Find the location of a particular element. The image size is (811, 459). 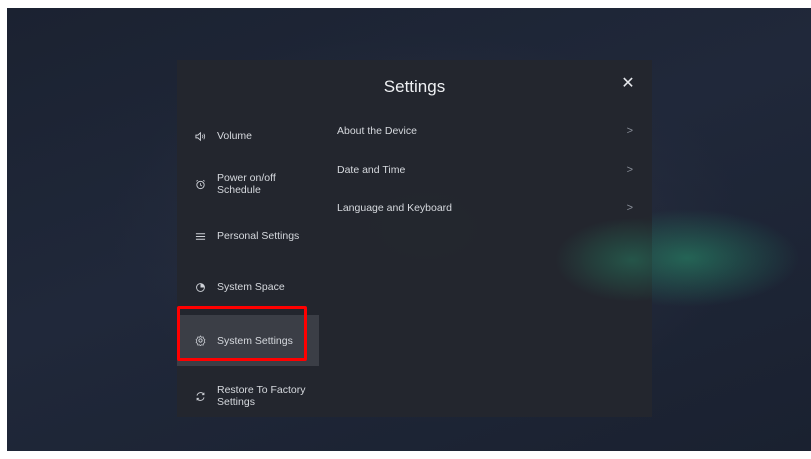

sidebar-item-system-space: System Space is located at coordinates (248, 287).